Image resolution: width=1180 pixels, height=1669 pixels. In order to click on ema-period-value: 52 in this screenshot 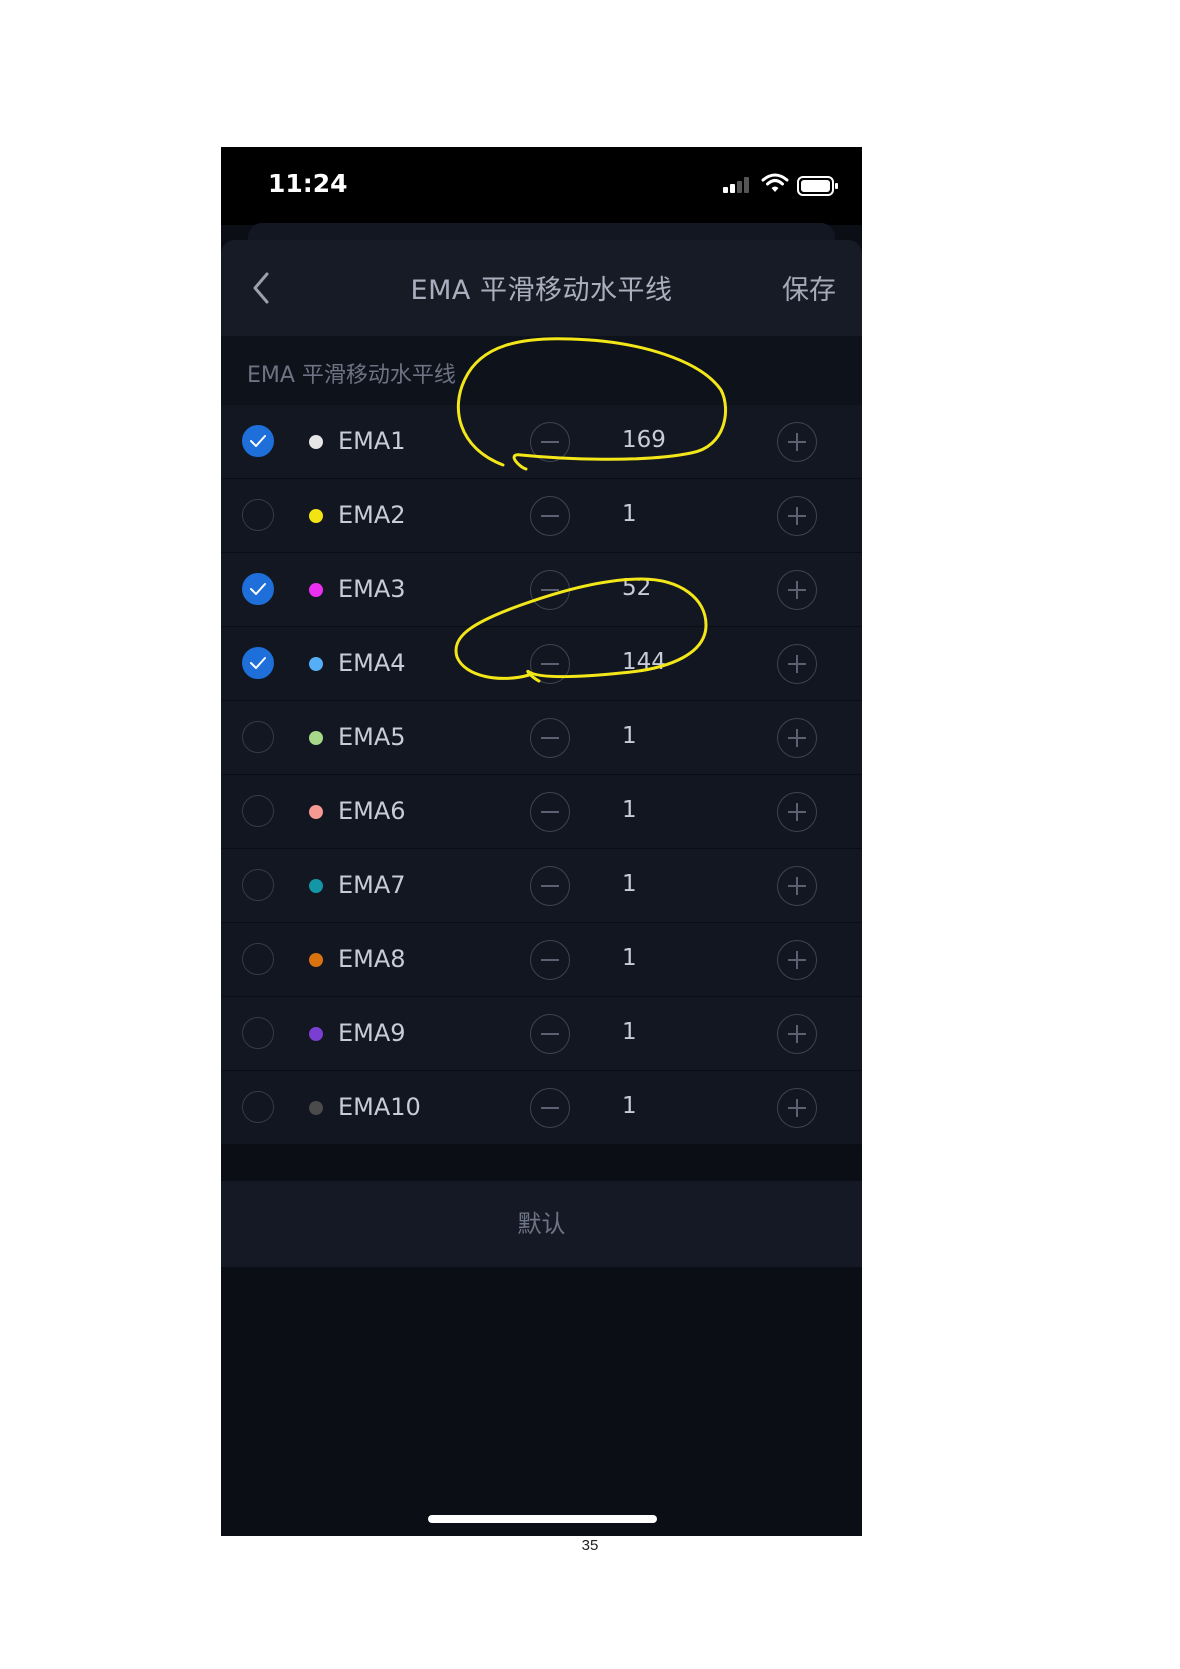, I will do `click(636, 588)`.